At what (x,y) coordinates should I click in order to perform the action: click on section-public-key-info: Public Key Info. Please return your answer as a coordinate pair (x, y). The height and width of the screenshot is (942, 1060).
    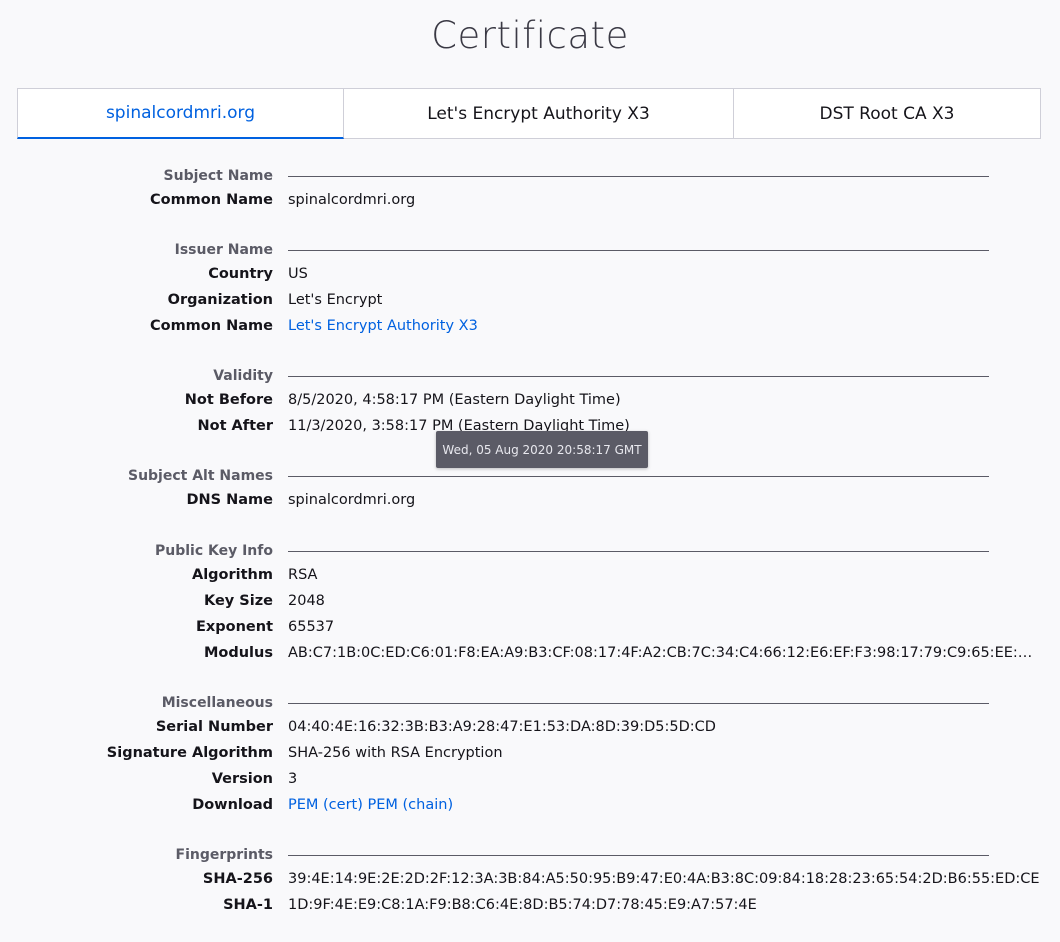
    Looking at the image, I should click on (213, 551).